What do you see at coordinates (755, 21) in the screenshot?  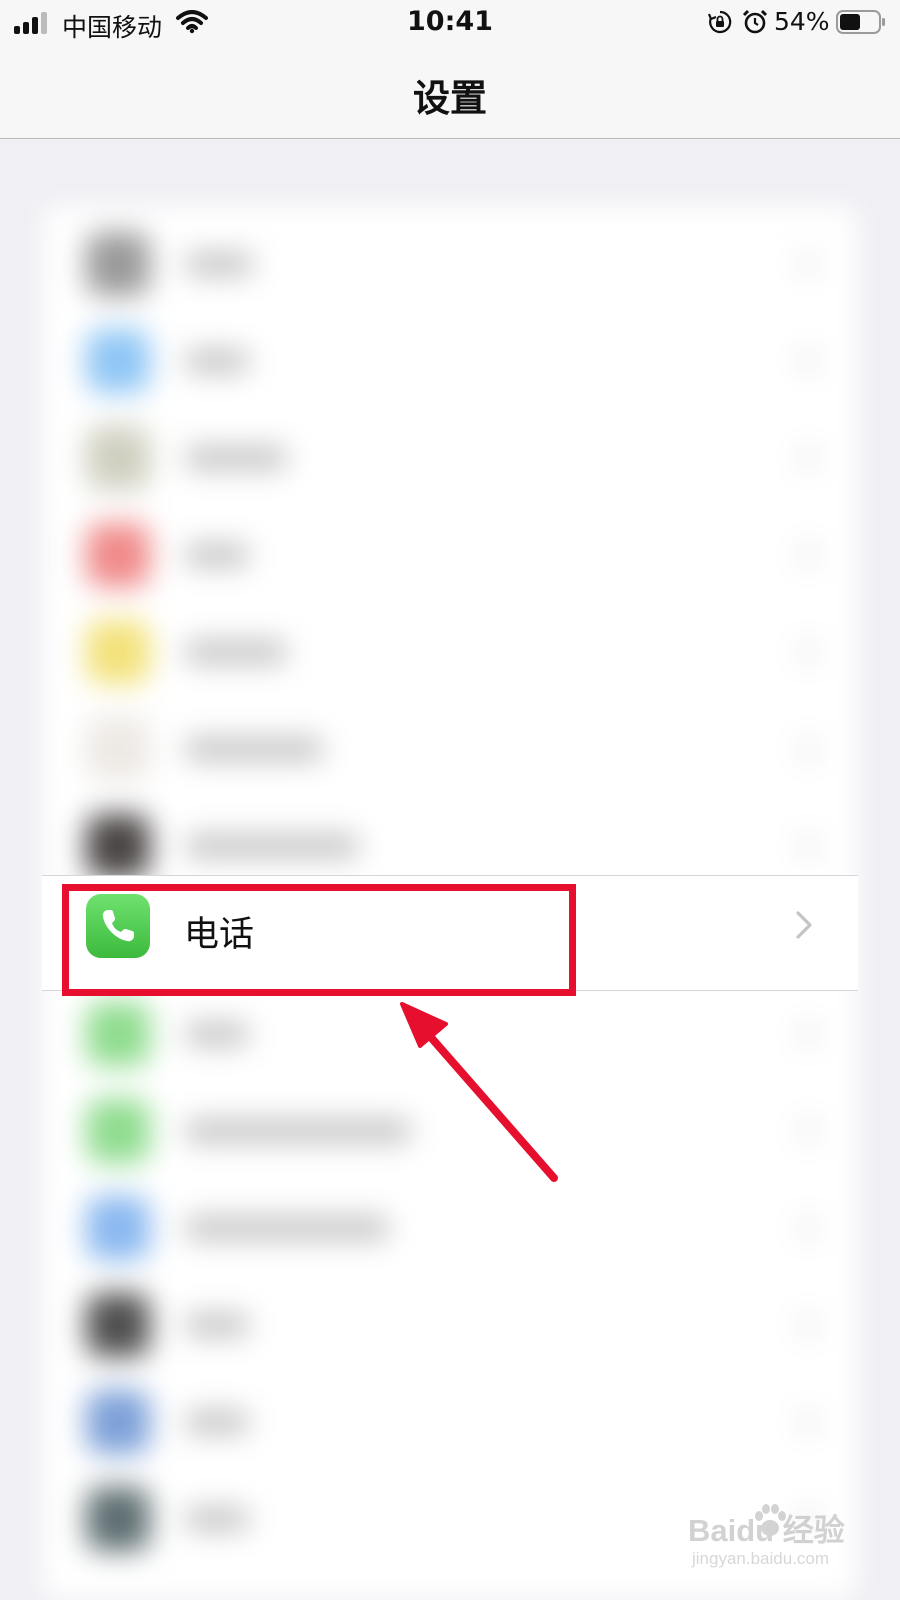 I see `alarm-icon` at bounding box center [755, 21].